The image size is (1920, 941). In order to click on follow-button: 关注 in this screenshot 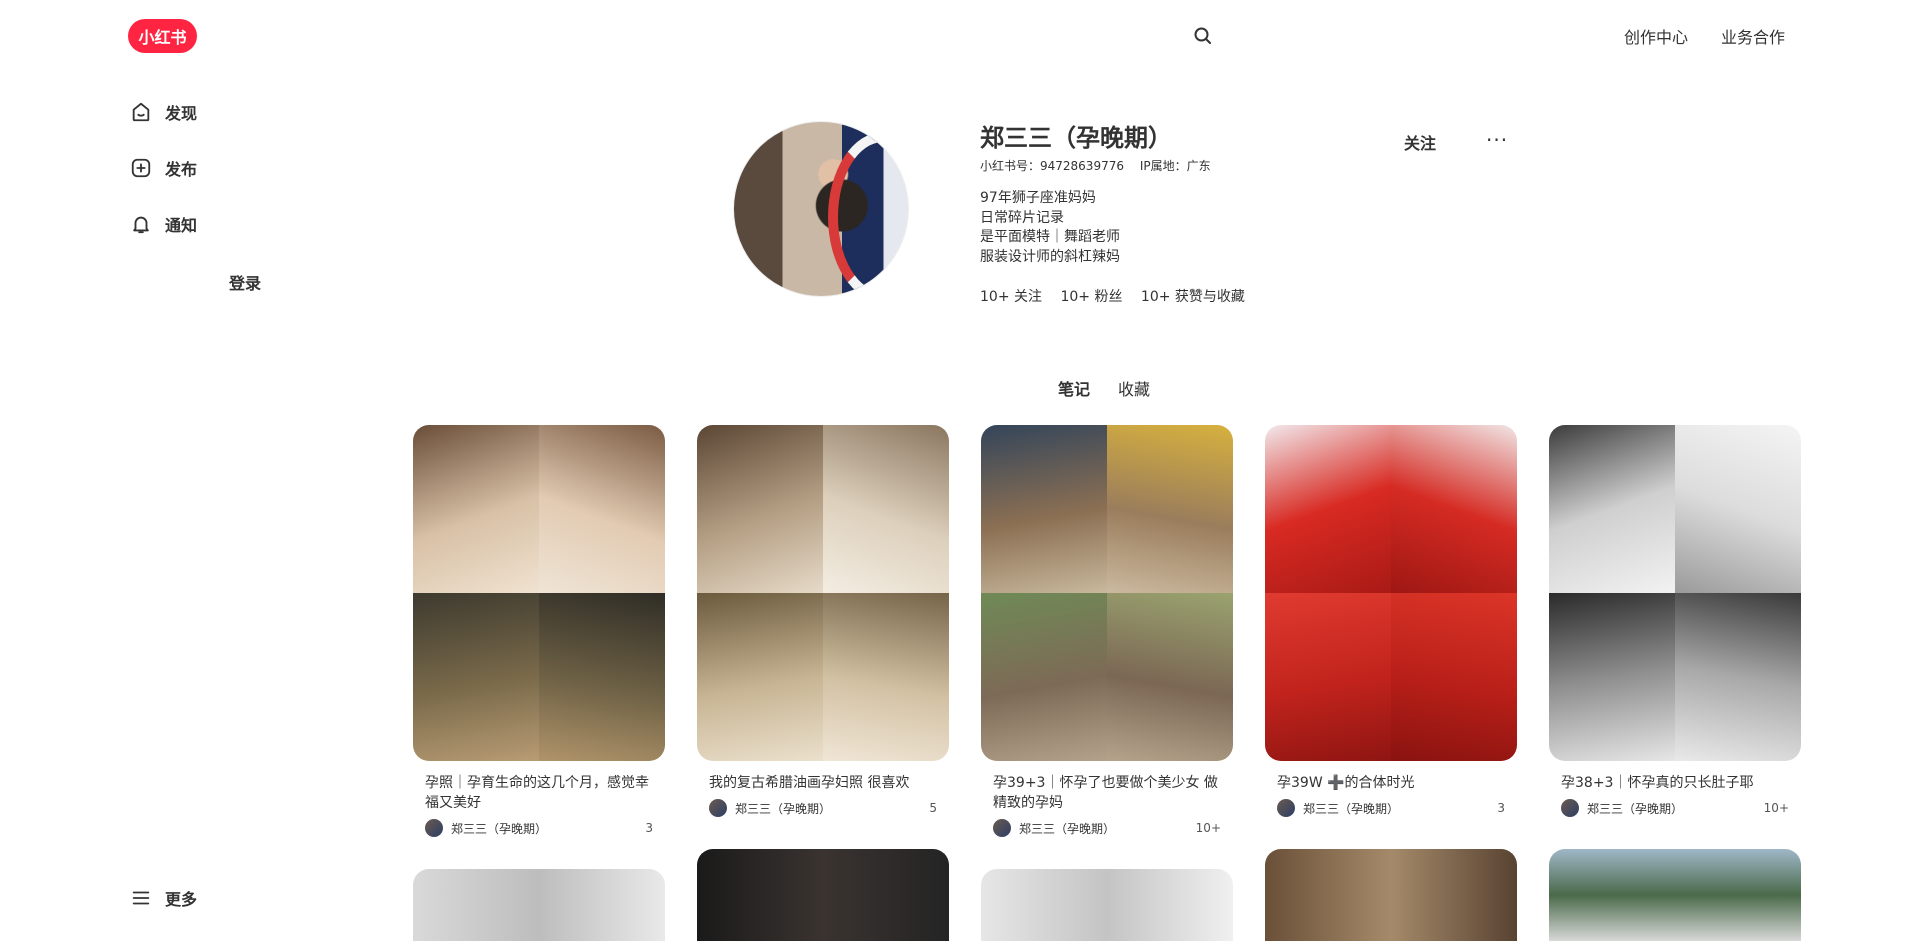, I will do `click(1420, 142)`.